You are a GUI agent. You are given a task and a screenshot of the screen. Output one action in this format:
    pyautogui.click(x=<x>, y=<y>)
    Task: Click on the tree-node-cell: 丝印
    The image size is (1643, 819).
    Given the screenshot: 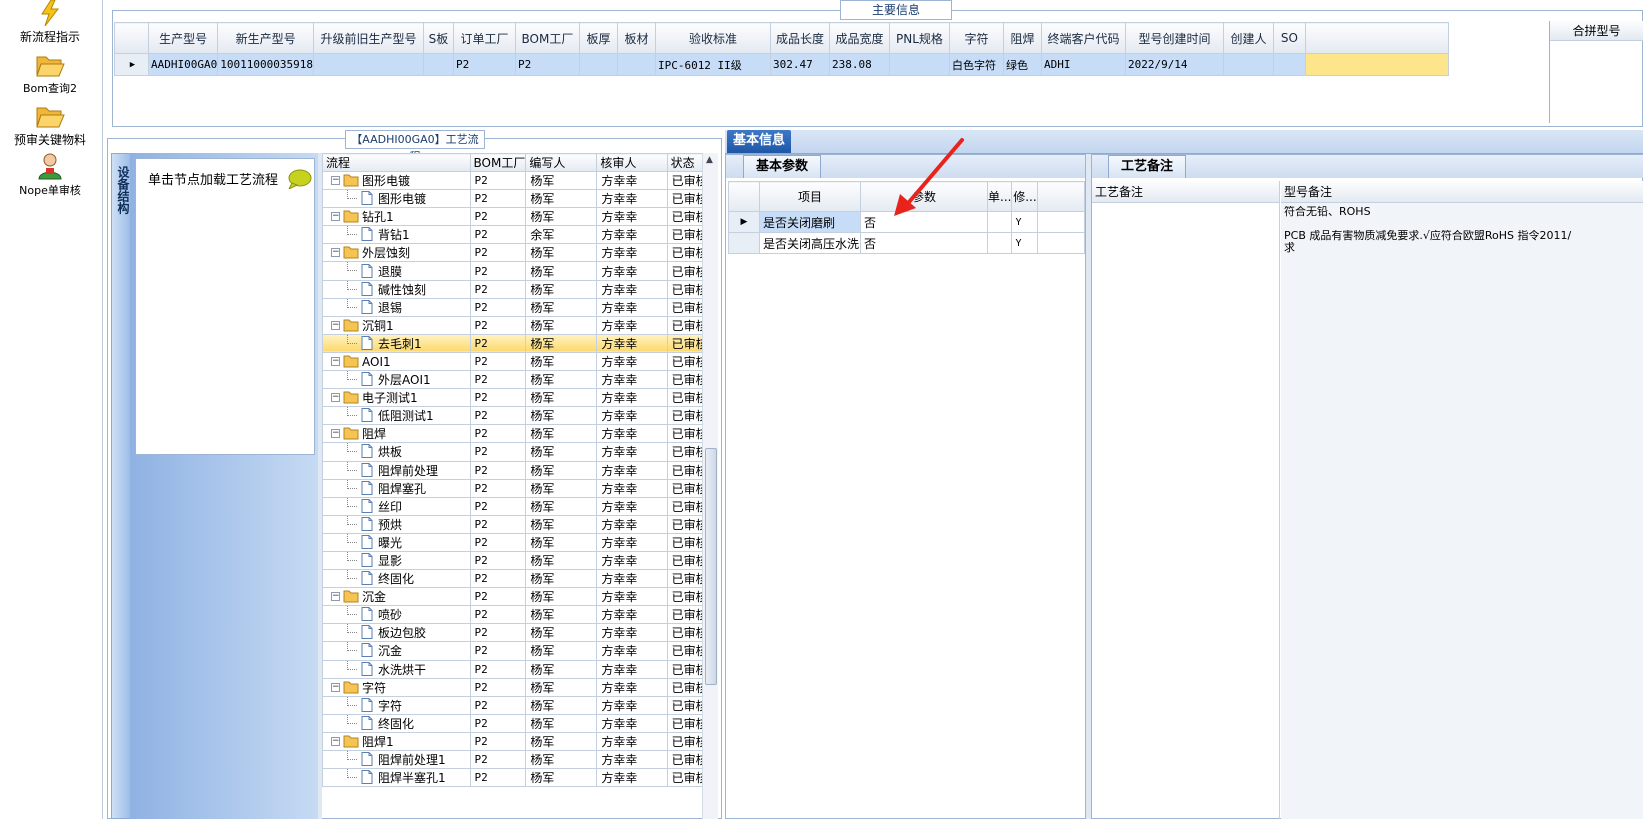 What is the action you would take?
    pyautogui.click(x=396, y=506)
    